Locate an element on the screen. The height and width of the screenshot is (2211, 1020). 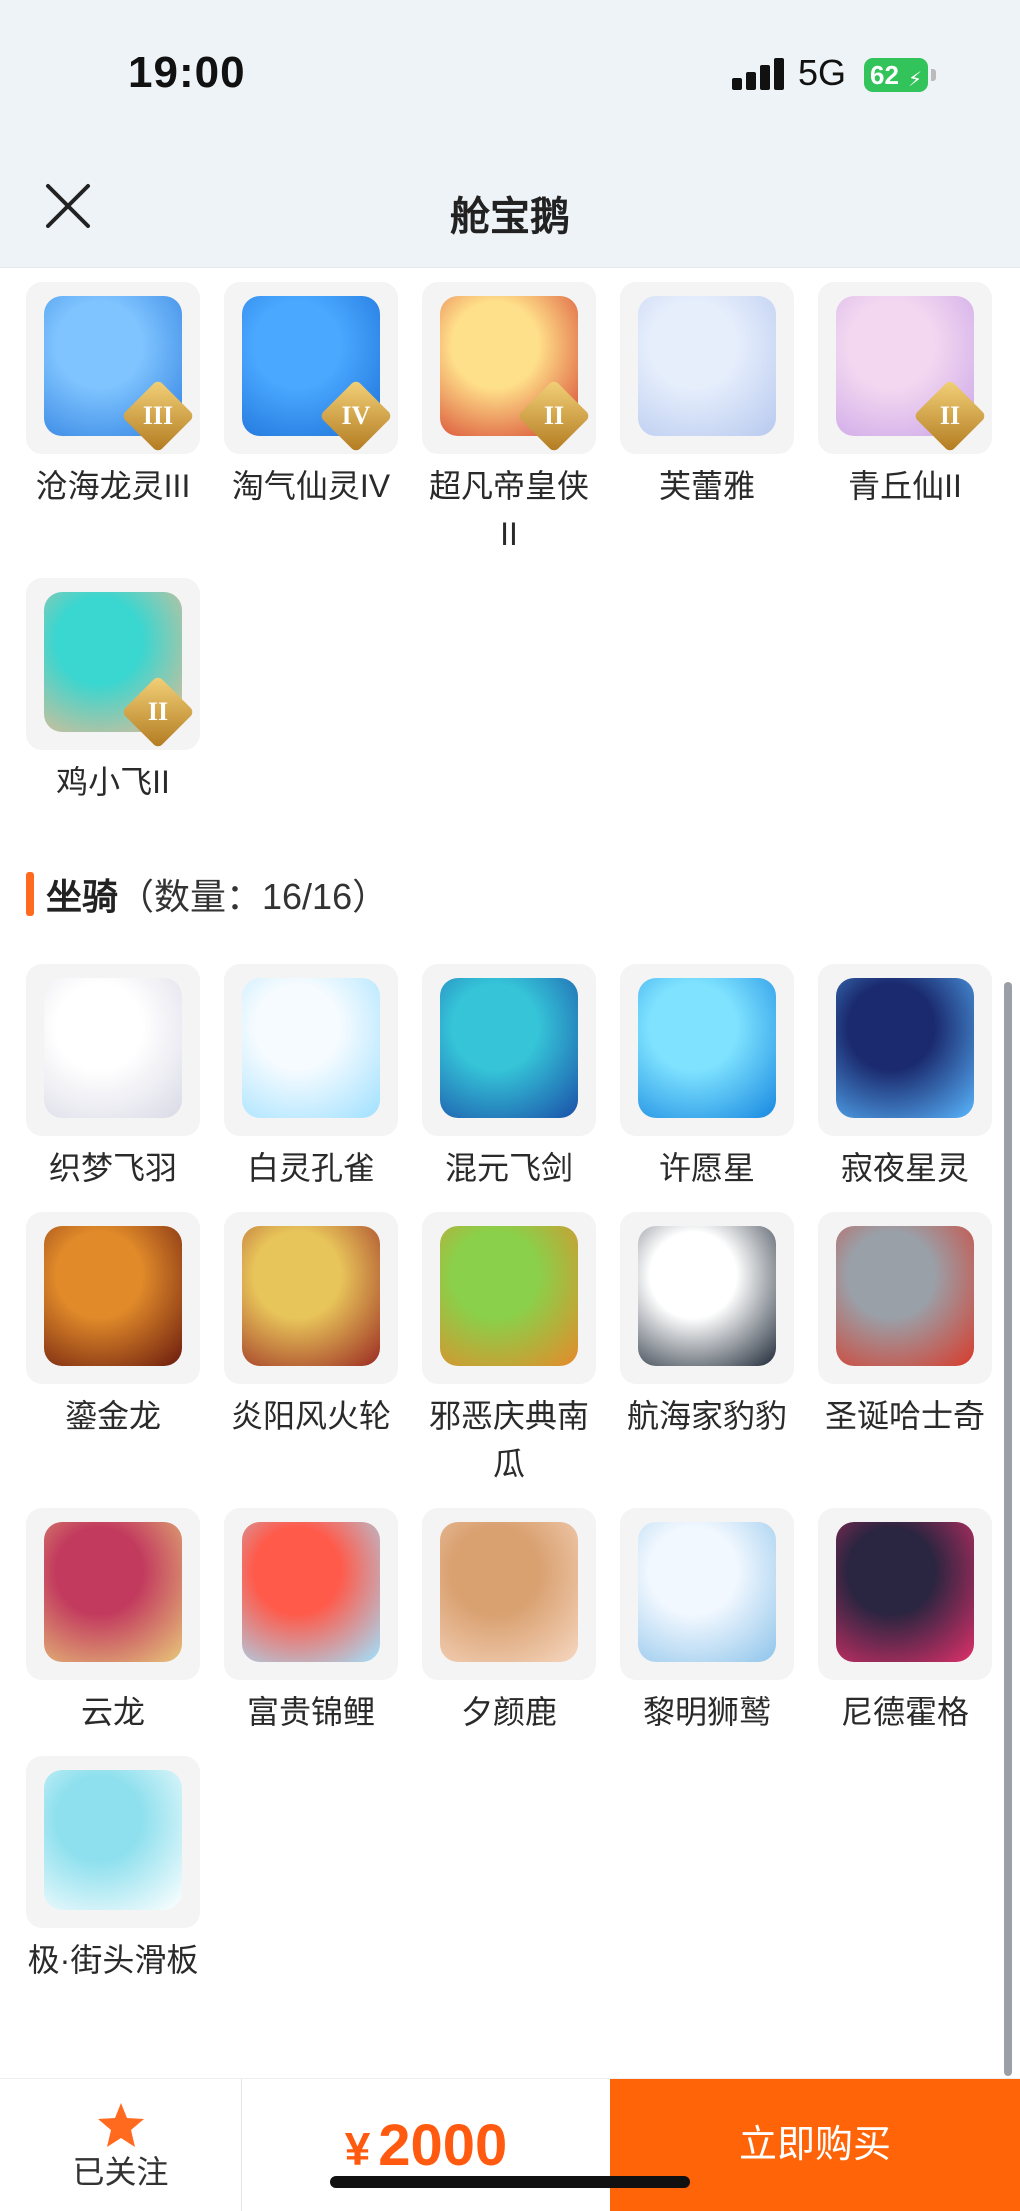
mount-item: 极·街头滑板 is located at coordinates (113, 1870).